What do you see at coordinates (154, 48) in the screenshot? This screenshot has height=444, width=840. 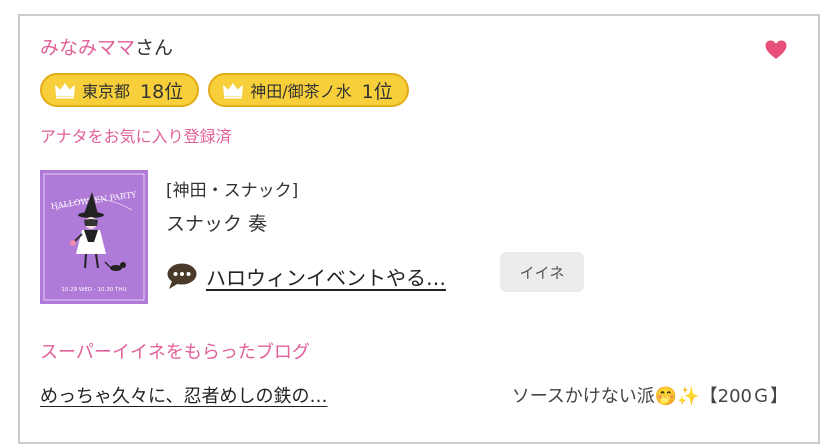 I see `user-honorific: さん` at bounding box center [154, 48].